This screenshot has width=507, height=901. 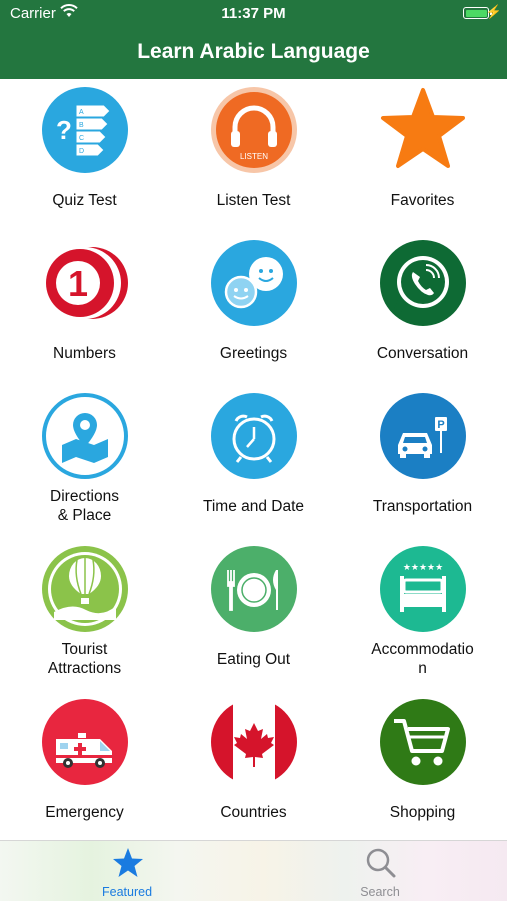 I want to click on phone-chat-icon, so click(x=423, y=283).